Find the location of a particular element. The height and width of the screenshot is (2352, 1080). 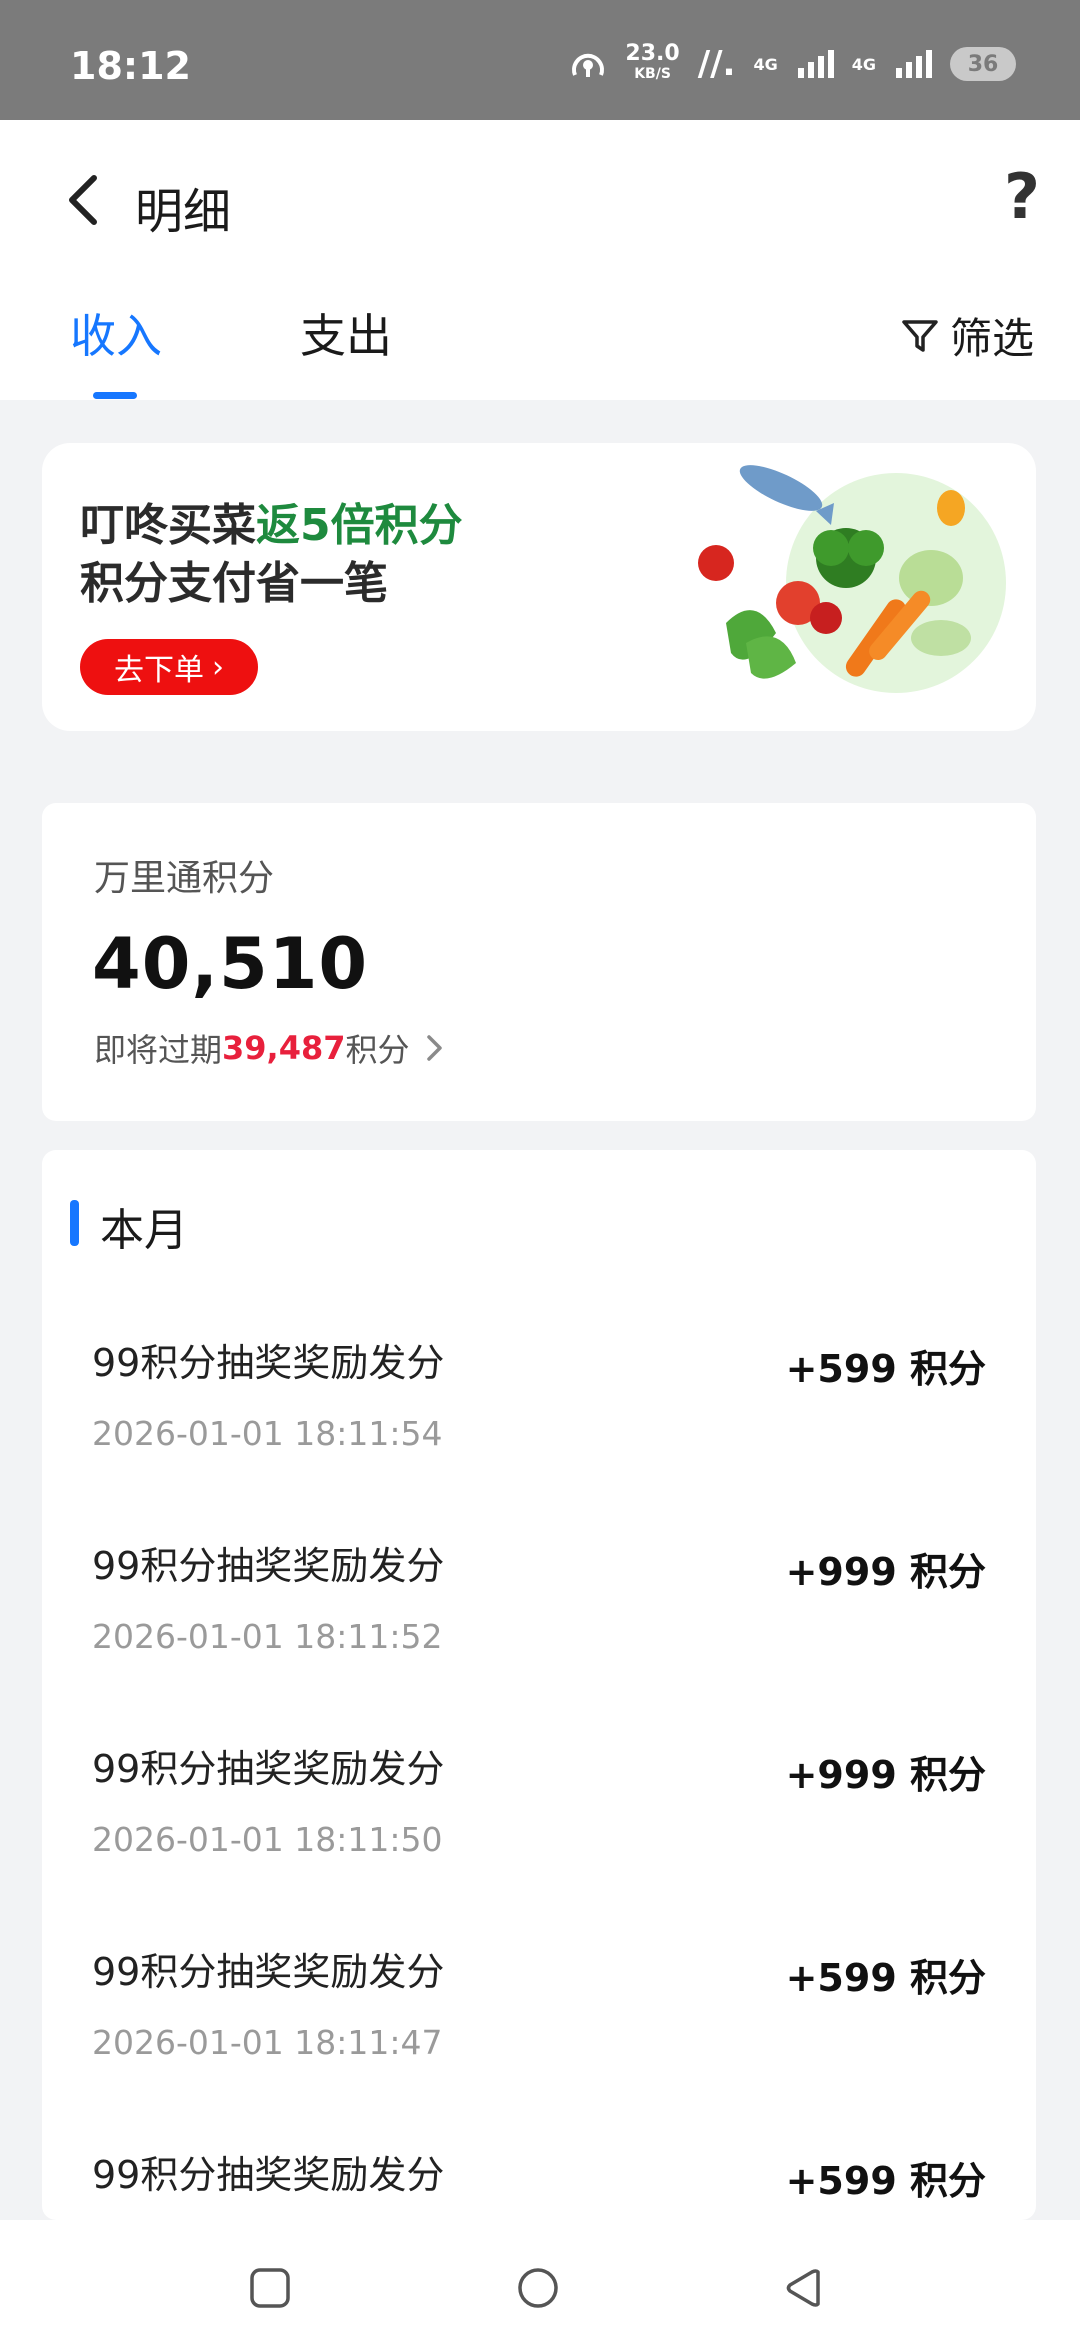

order-button: 去下单 › is located at coordinates (169, 667).